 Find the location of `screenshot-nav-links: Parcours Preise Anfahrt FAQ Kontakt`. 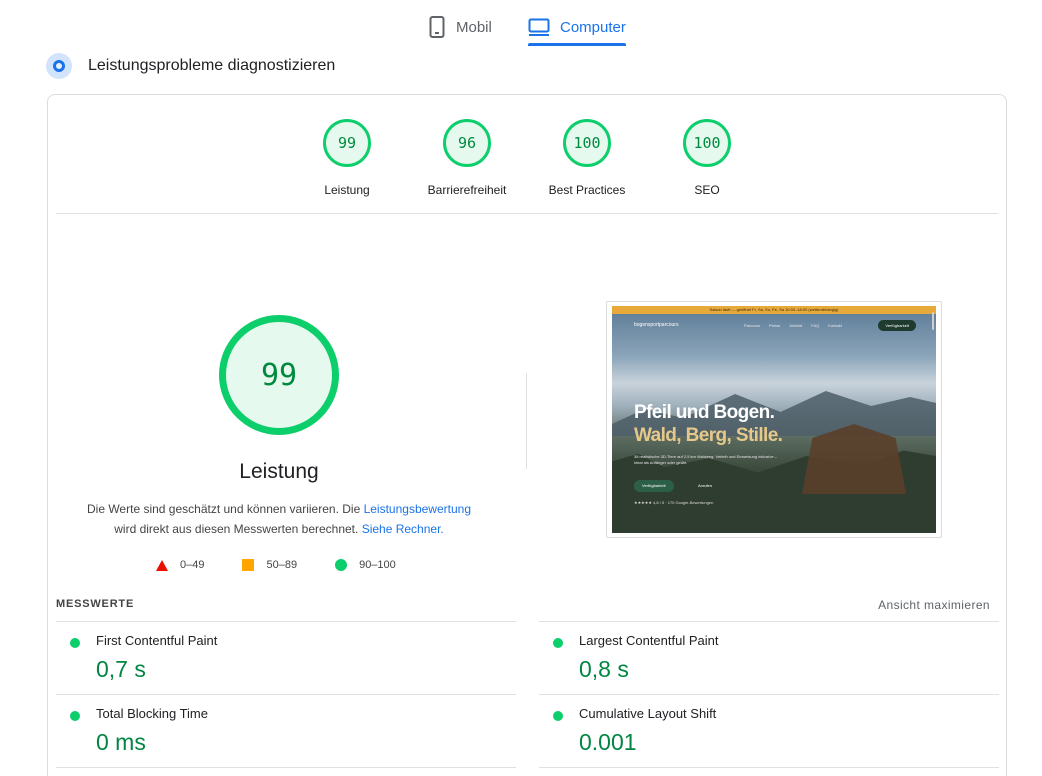

screenshot-nav-links: Parcours Preise Anfahrt FAQ Kontakt is located at coordinates (793, 325).